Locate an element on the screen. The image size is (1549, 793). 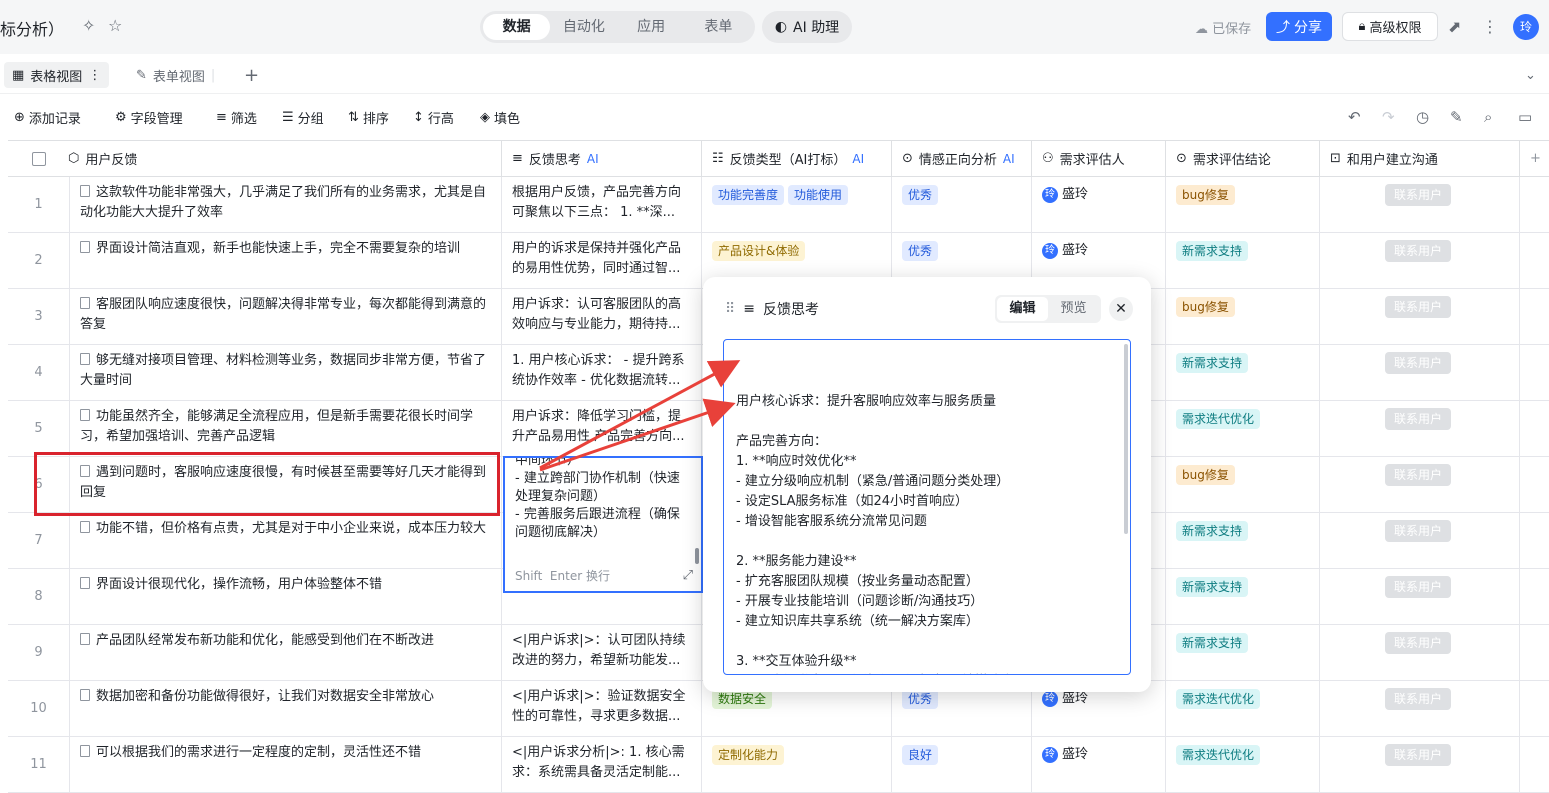
tab-table-view: ▦ 表格视图 ⋮ is located at coordinates (57, 75).